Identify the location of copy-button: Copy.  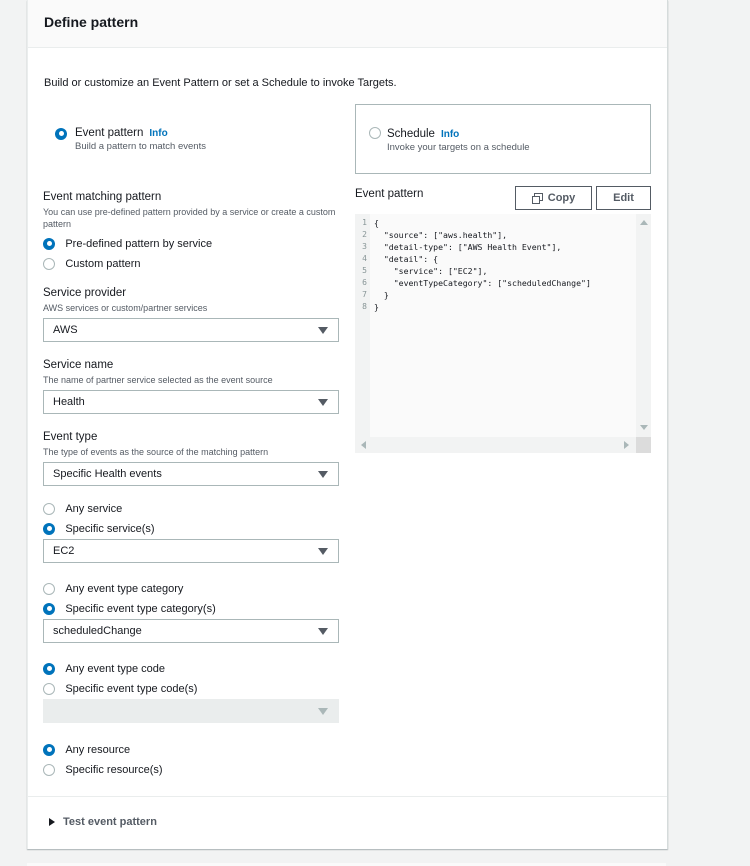
(553, 198).